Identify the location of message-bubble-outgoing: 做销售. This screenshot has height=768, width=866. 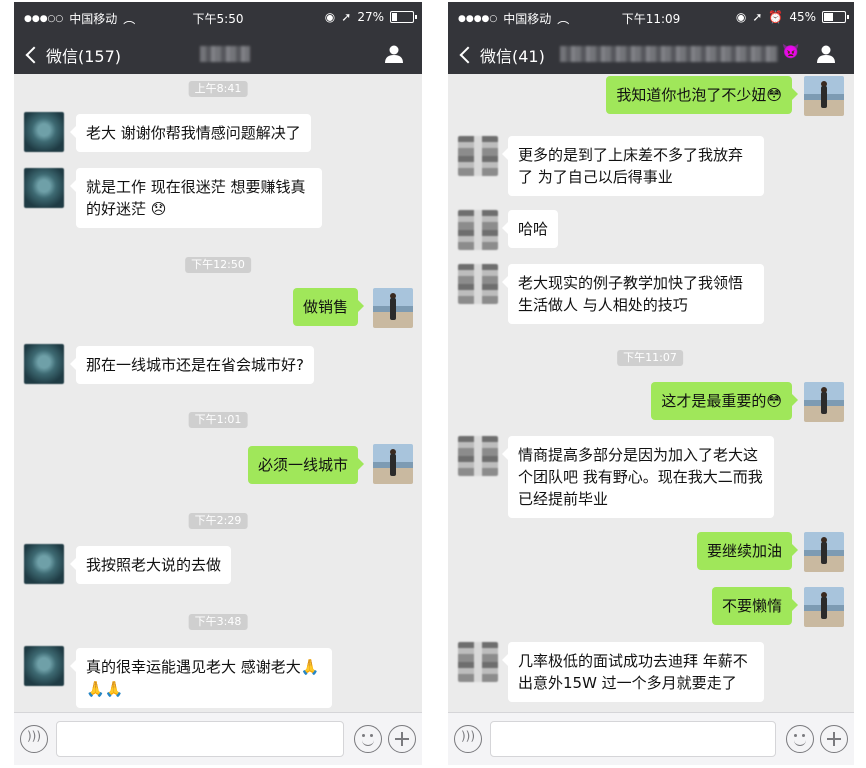
(328, 307).